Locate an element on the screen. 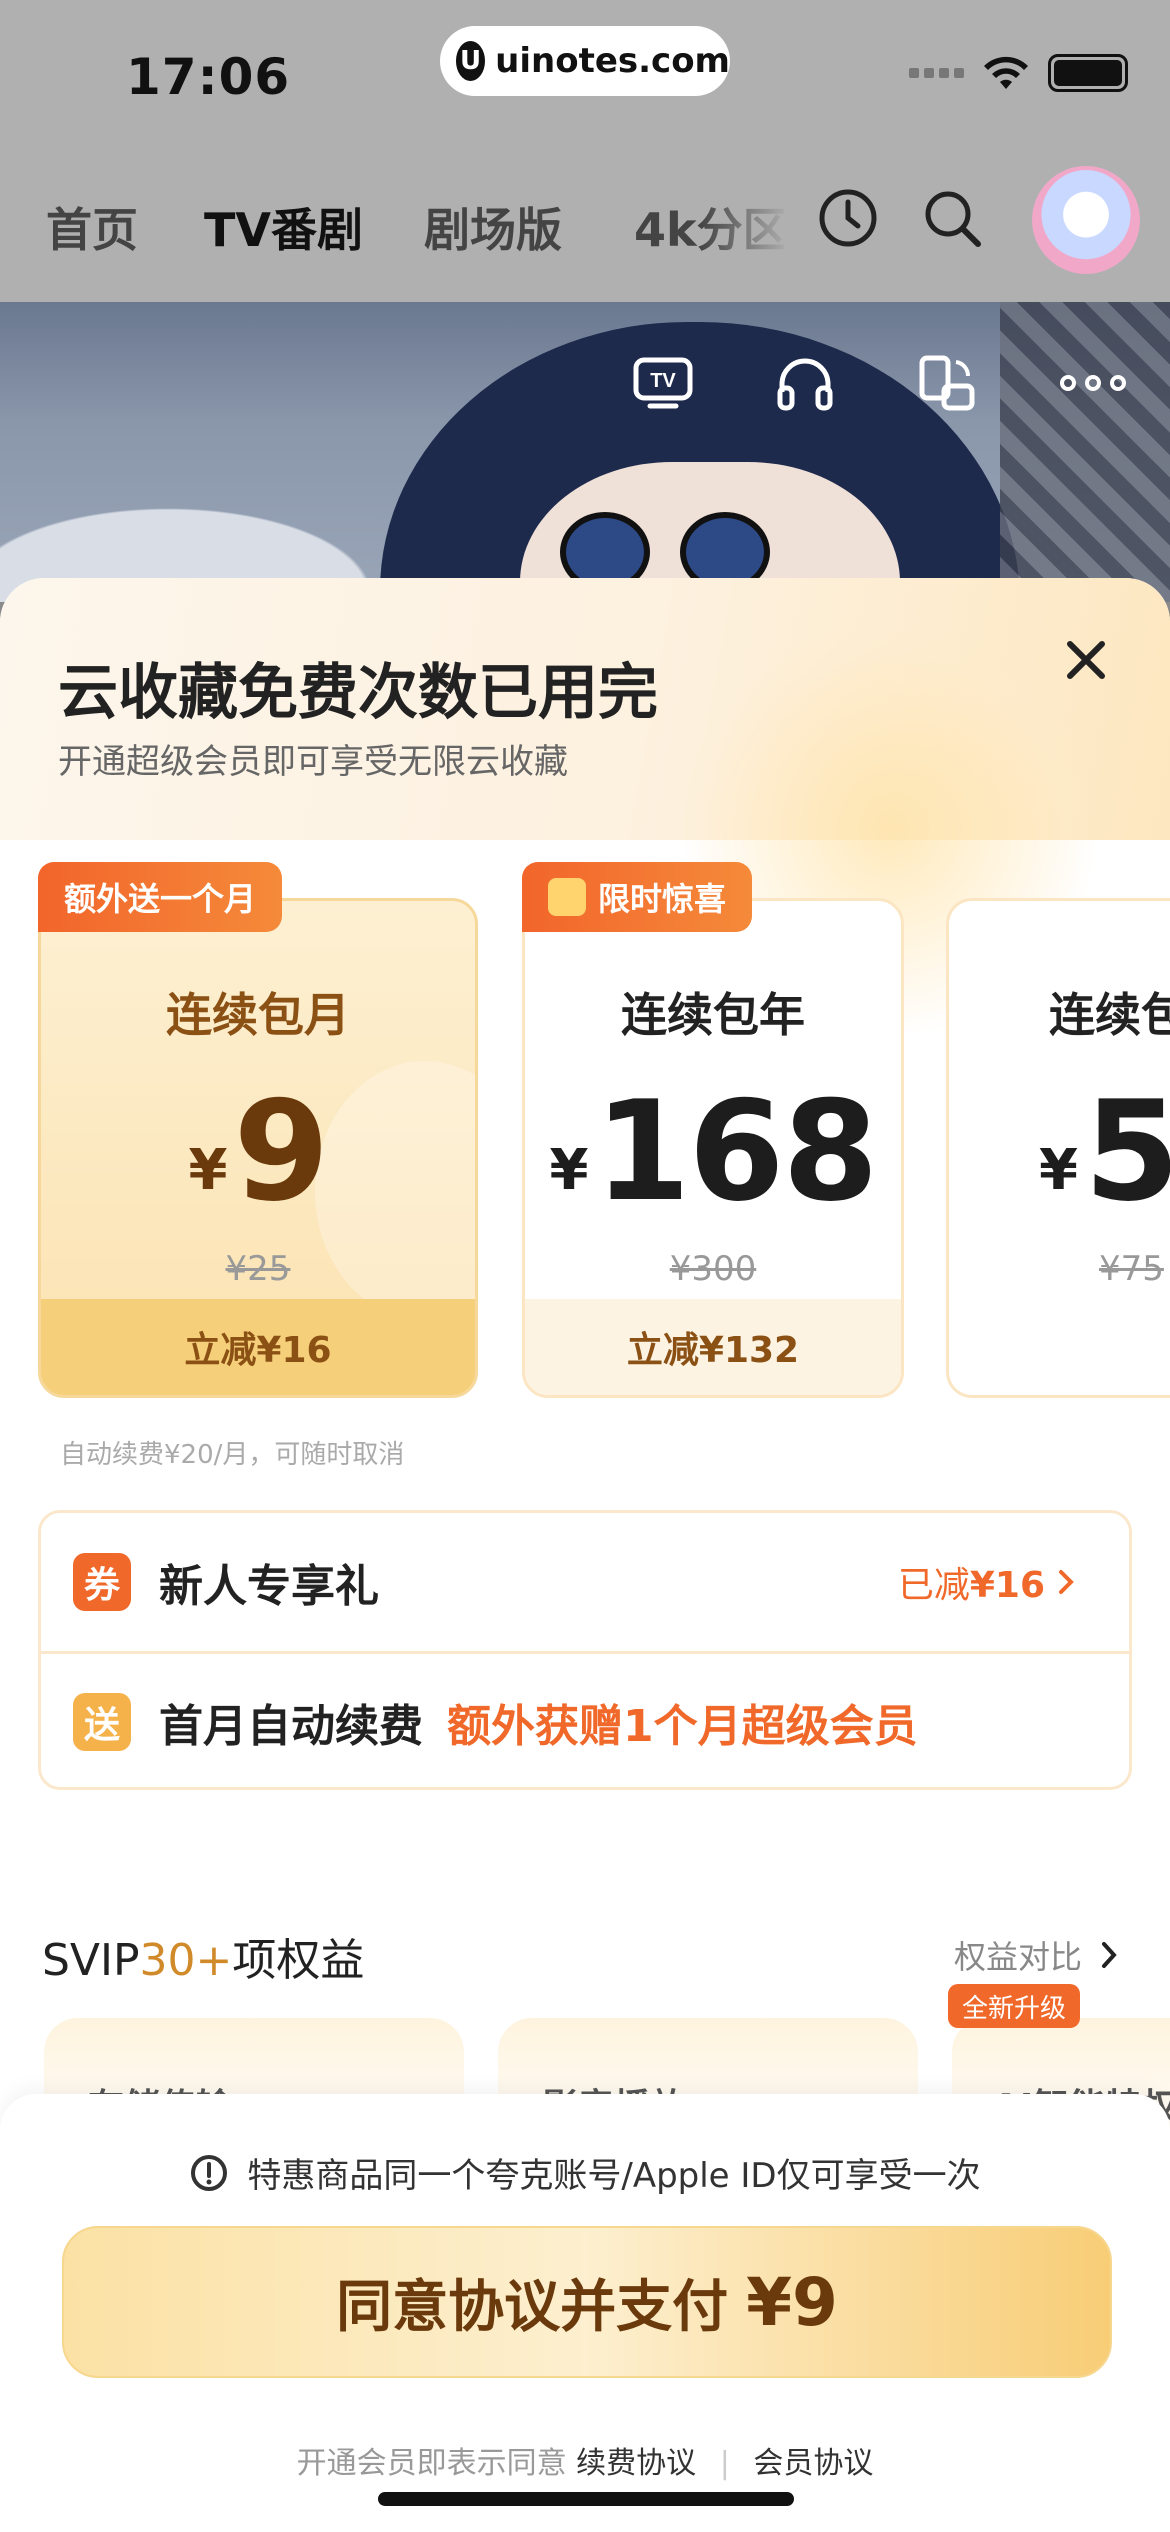 The image size is (1170, 2532). cellular-signal-icon is located at coordinates (936, 73).